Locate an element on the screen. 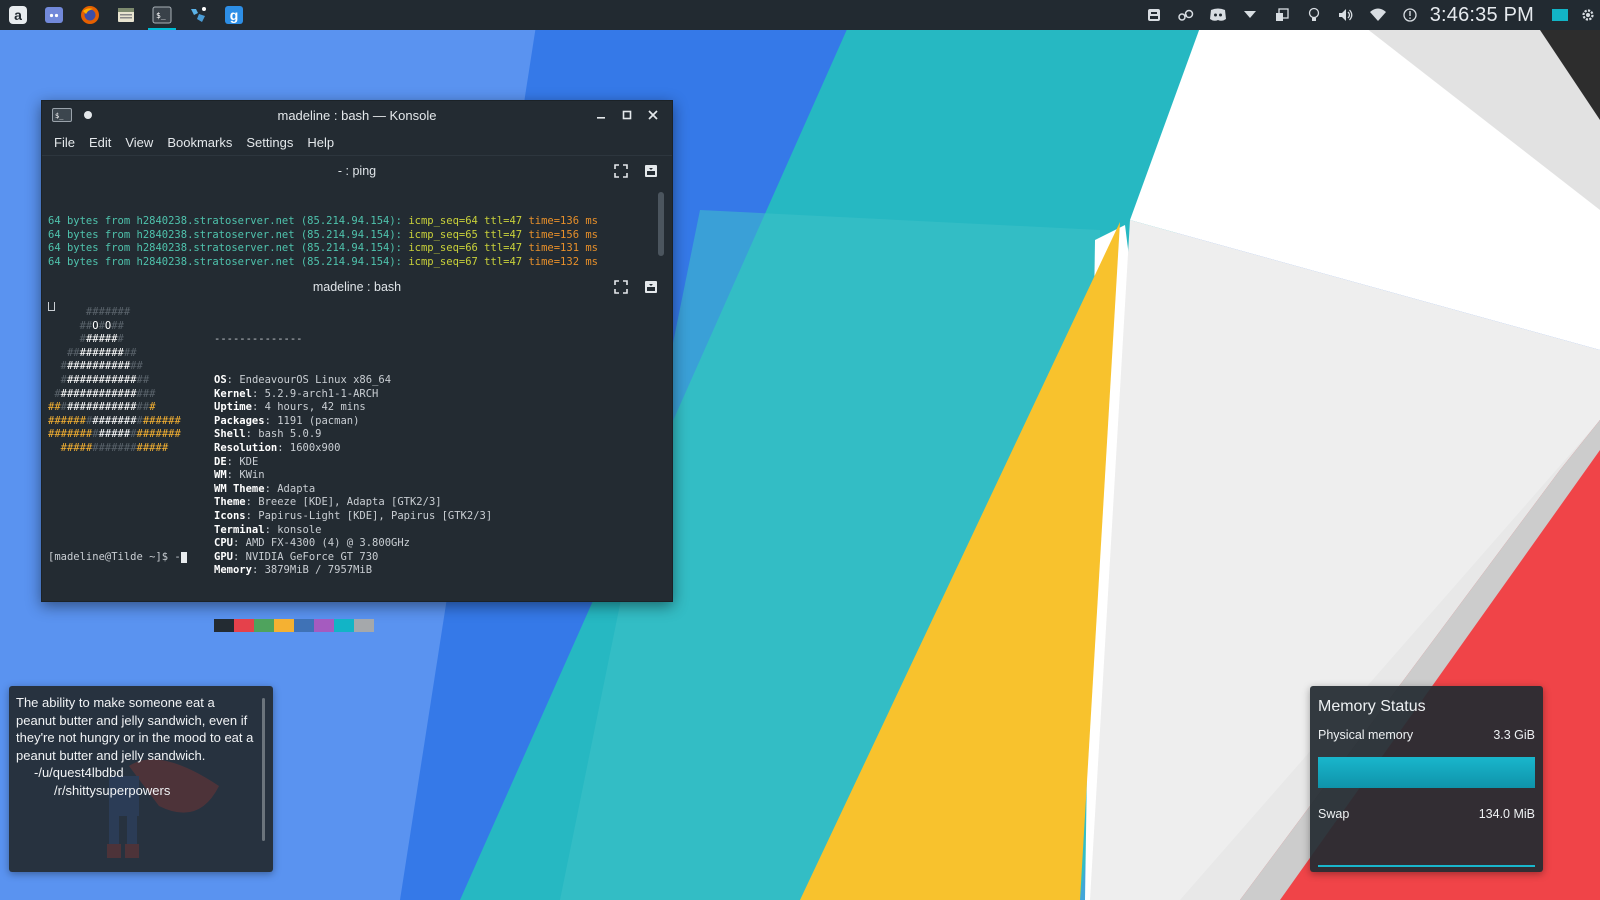 Image resolution: width=1600 pixels, height=900 pixels. bash-pane-maximize-button is located at coordinates (621, 287).